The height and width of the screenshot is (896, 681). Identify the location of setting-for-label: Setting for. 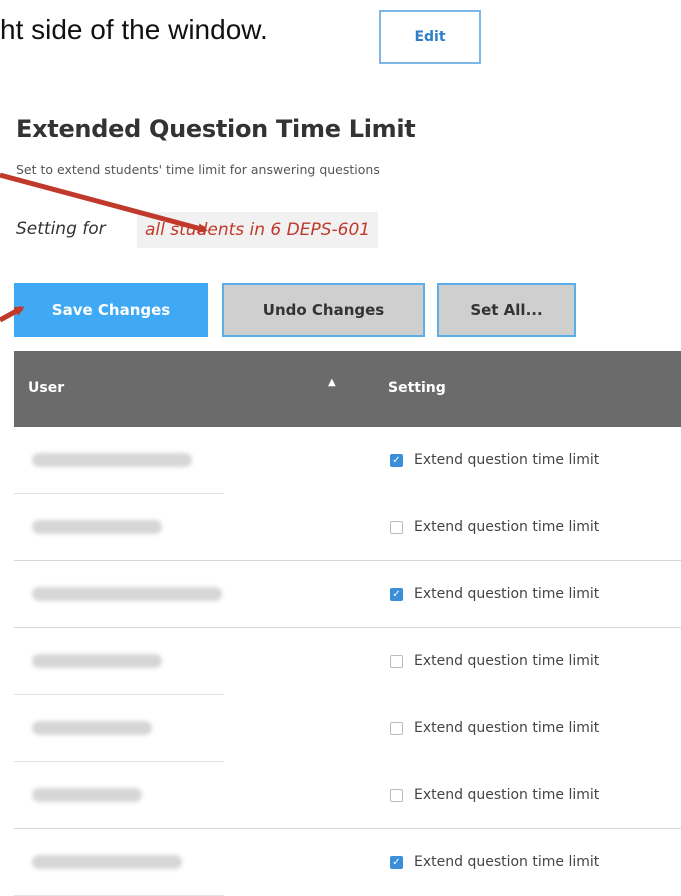
(61, 229).